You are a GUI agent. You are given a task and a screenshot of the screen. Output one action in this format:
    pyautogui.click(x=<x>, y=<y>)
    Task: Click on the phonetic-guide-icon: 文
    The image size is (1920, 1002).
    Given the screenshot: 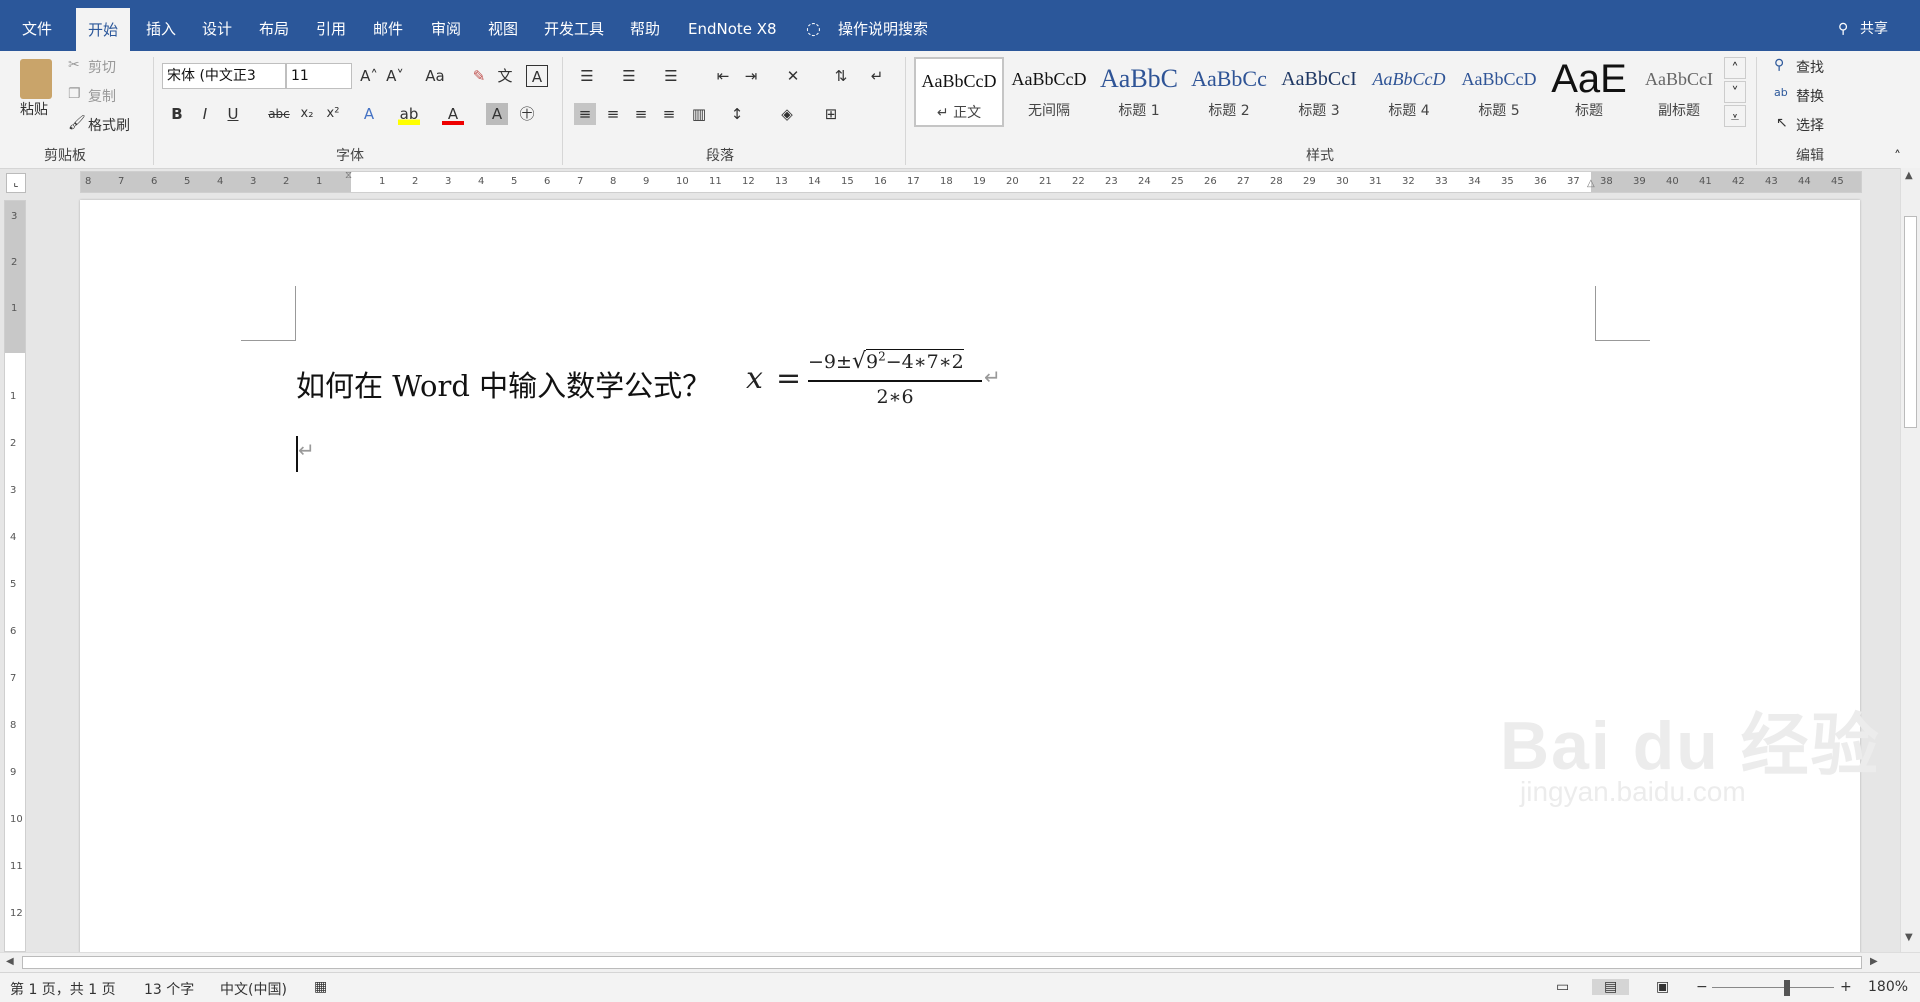 What is the action you would take?
    pyautogui.click(x=505, y=76)
    